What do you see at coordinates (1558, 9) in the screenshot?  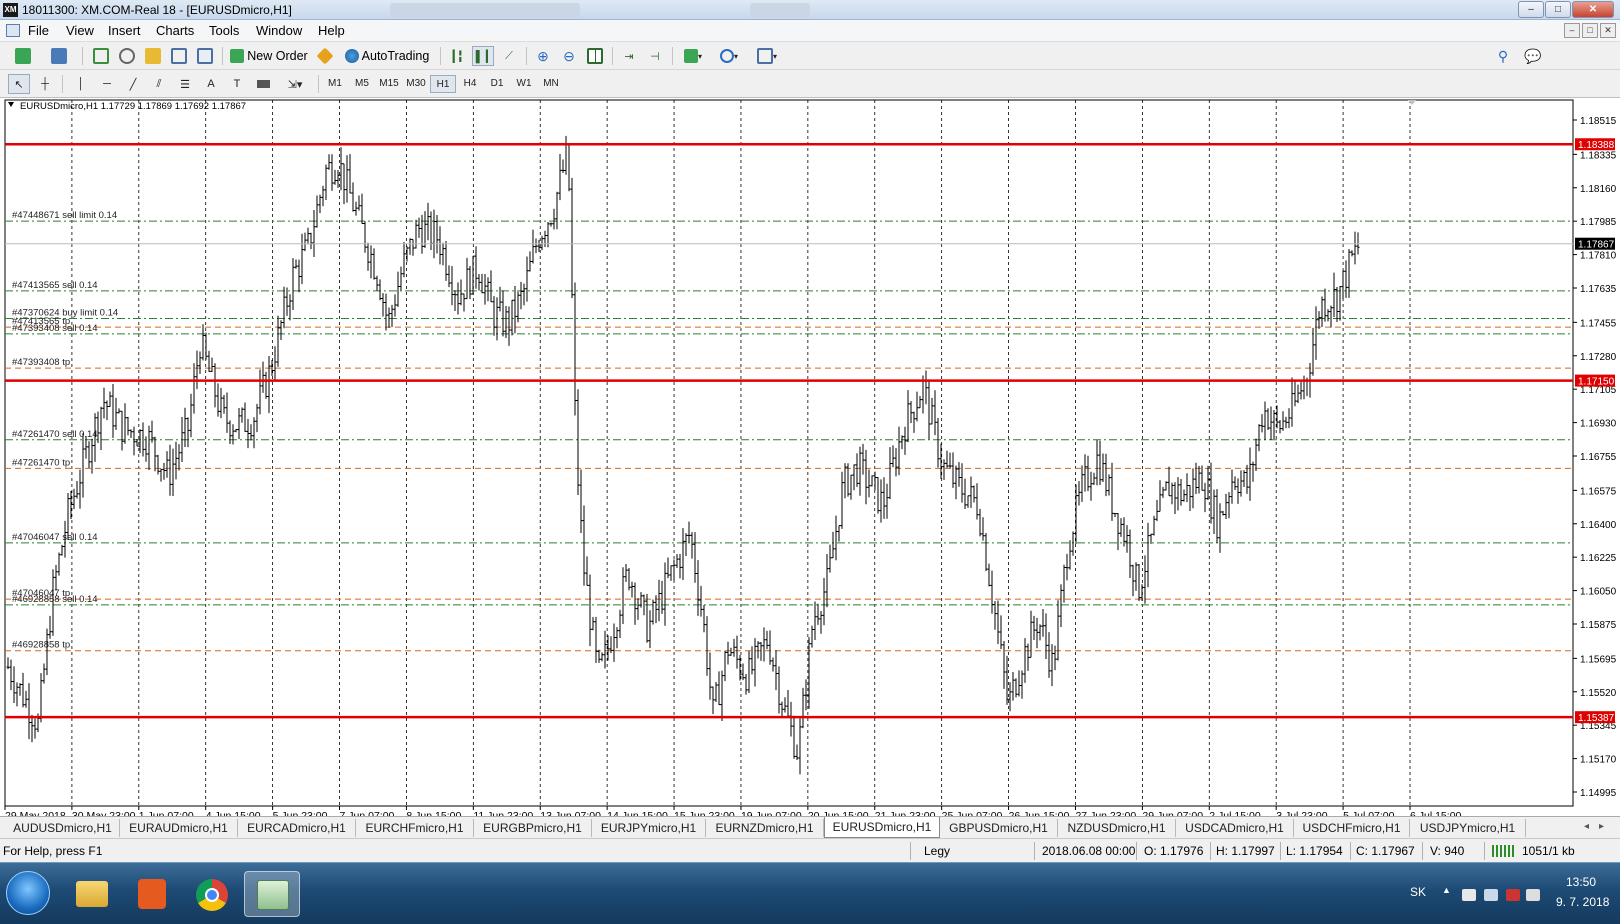 I see `maximize-button: □` at bounding box center [1558, 9].